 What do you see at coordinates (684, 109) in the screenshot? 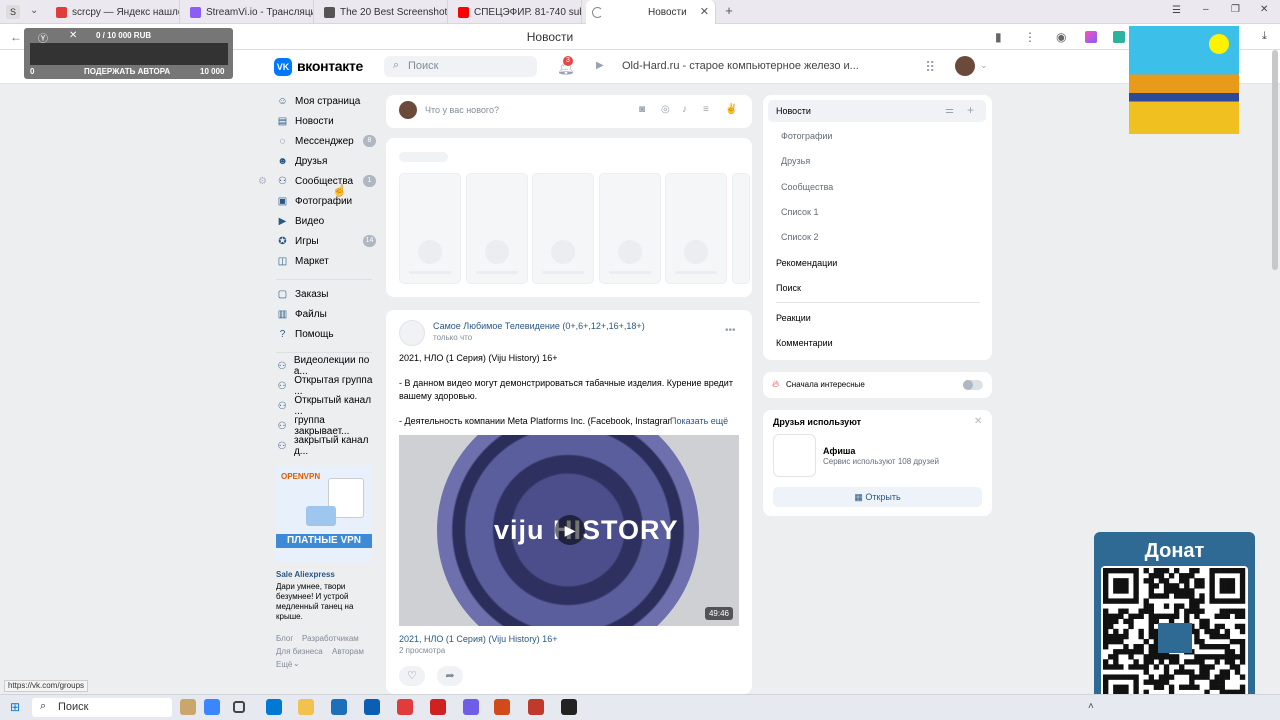
I see `music-icon: ♪` at bounding box center [684, 109].